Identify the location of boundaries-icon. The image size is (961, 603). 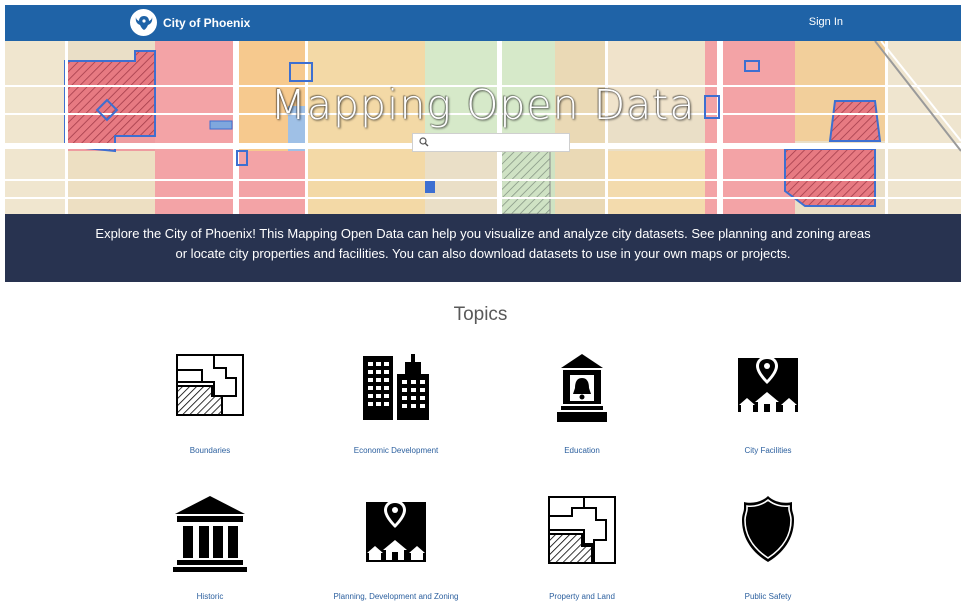
(210, 385).